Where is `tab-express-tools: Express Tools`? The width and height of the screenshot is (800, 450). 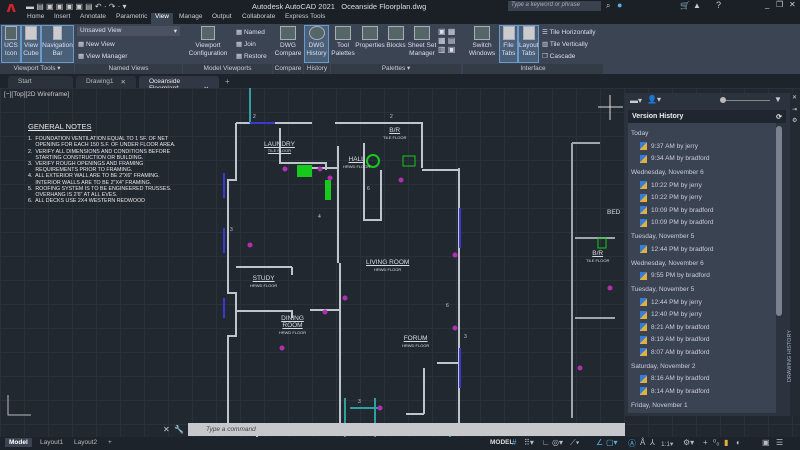 tab-express-tools: Express Tools is located at coordinates (305, 16).